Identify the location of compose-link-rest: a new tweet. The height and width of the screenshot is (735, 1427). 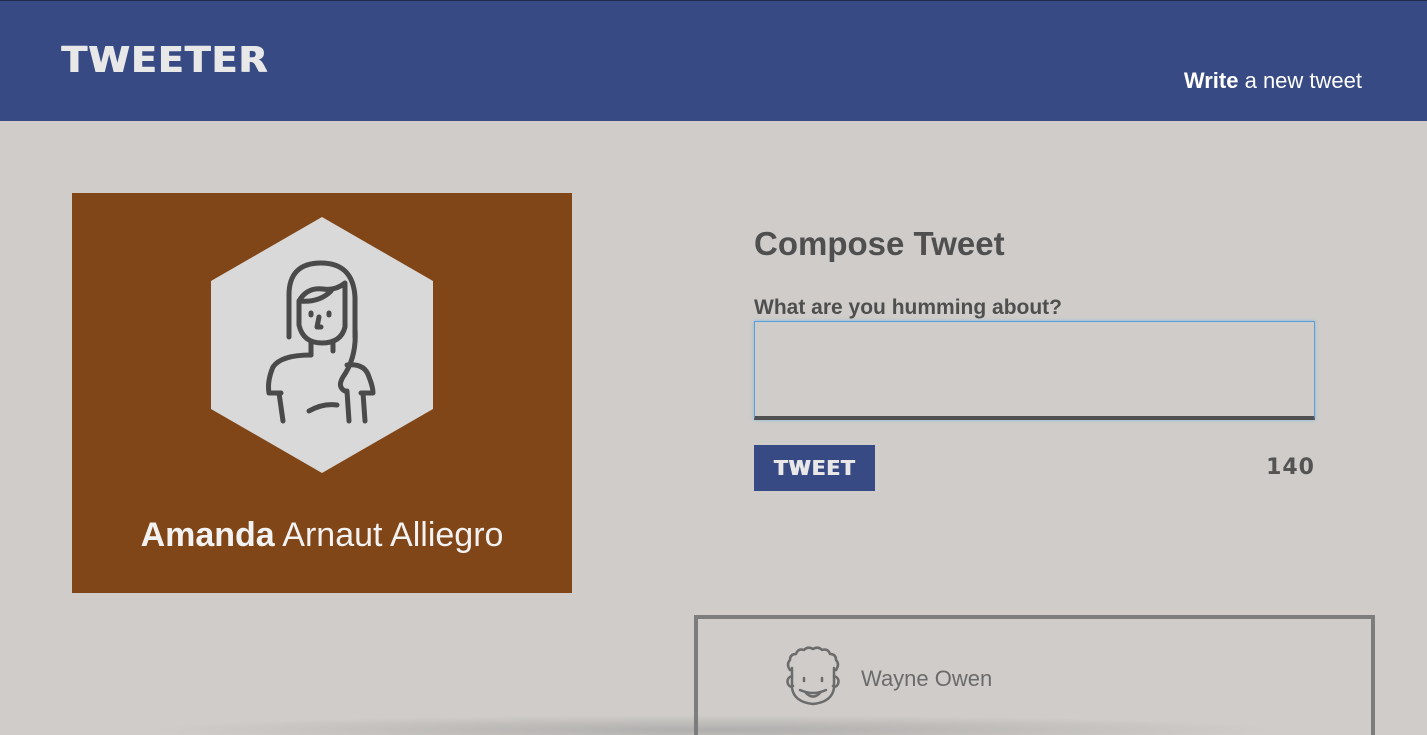
(1300, 80).